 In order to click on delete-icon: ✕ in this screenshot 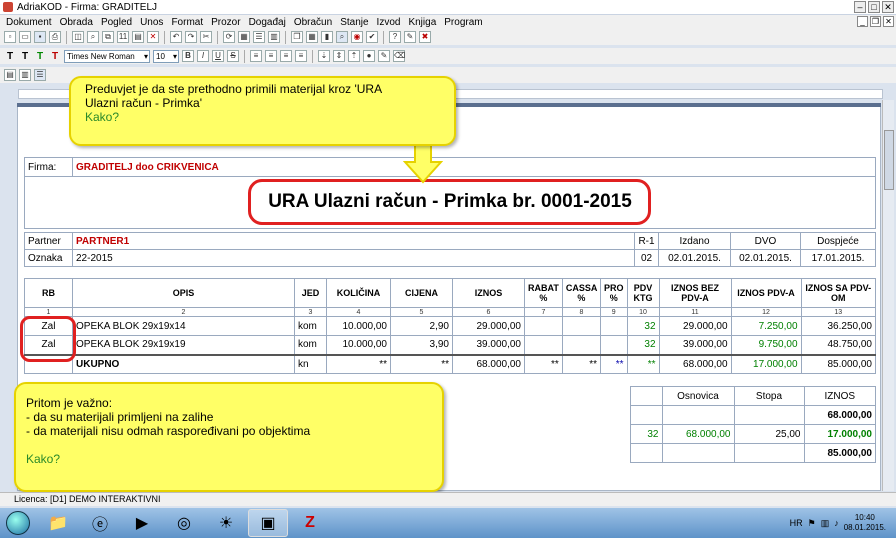, I will do `click(153, 37)`.